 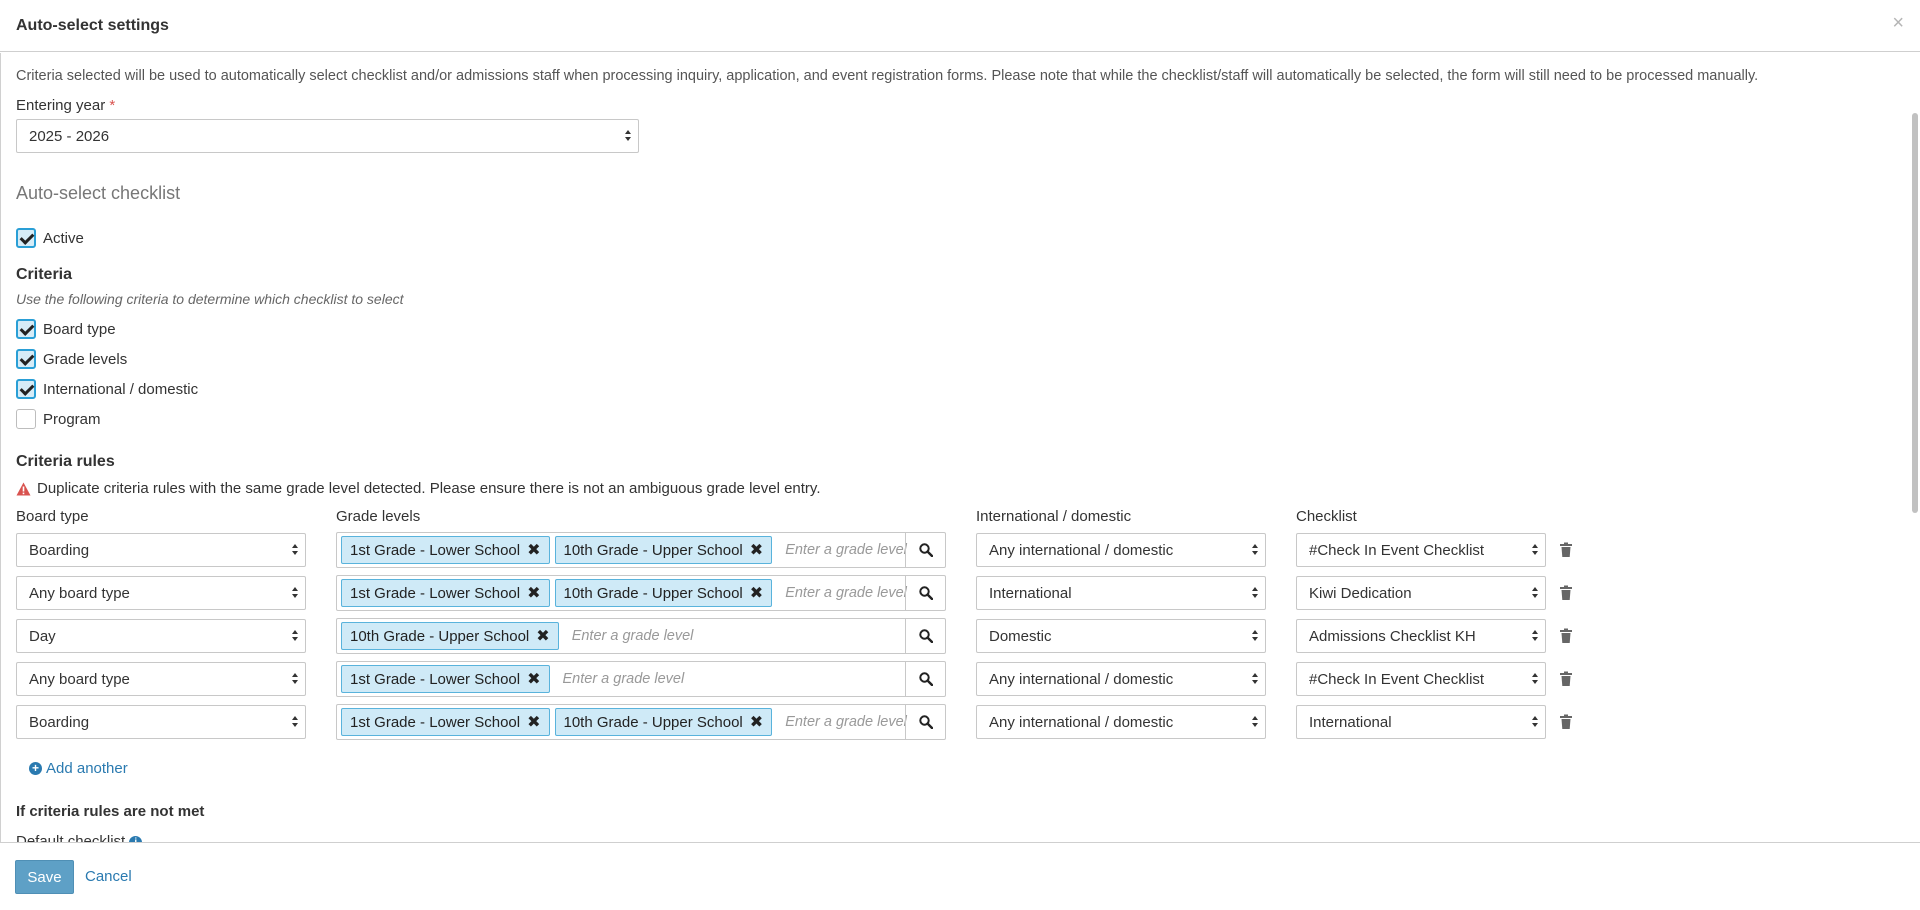 I want to click on row-3-intl-select: Domestic, so click(x=1121, y=636).